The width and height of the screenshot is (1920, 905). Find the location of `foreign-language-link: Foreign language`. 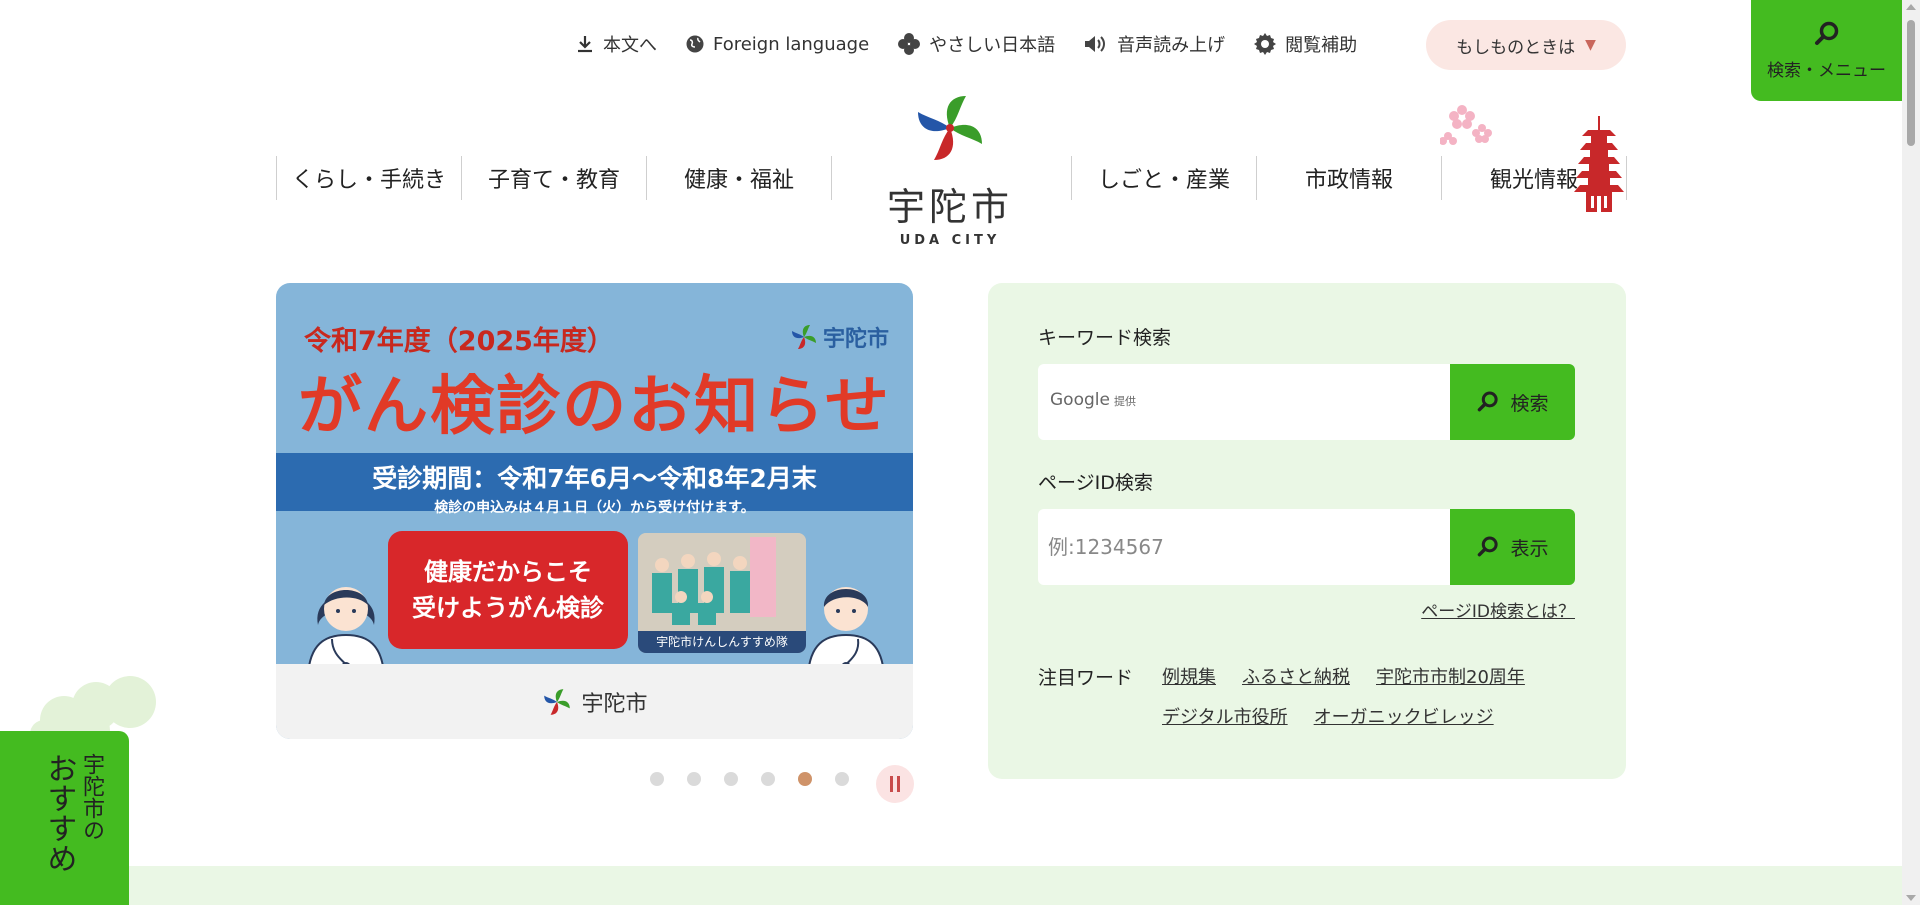

foreign-language-link: Foreign language is located at coordinates (777, 44).